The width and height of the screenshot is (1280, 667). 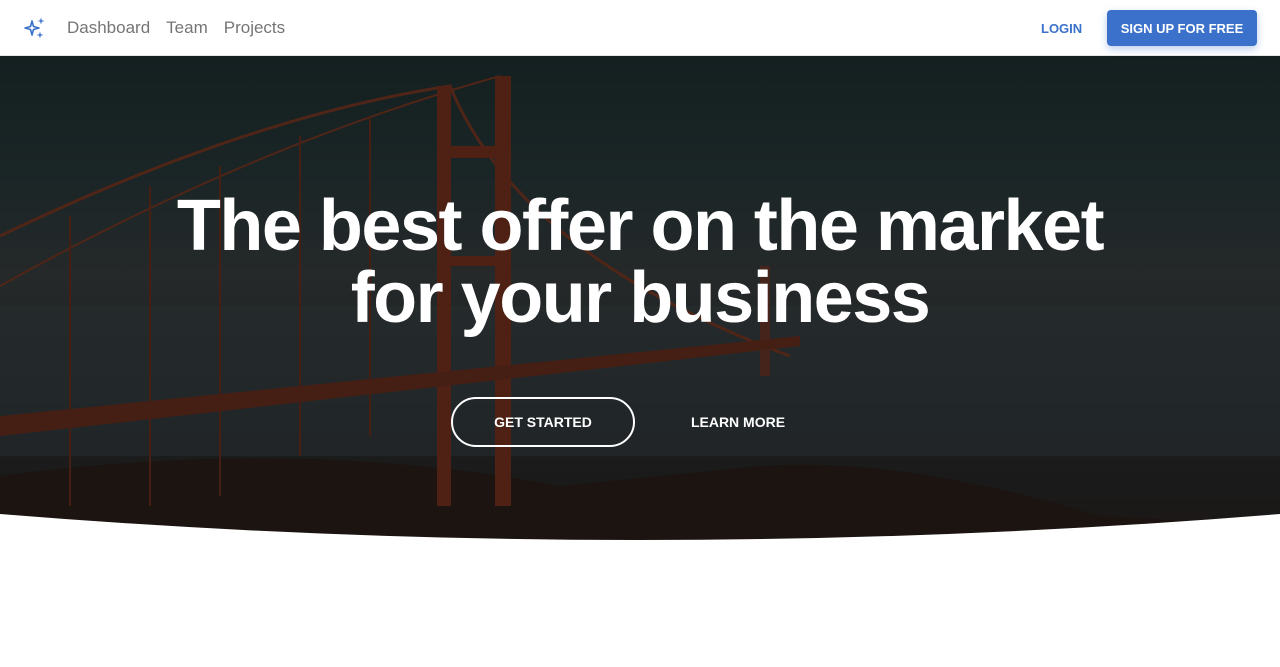 I want to click on nav-link-dashboard: Dashboard, so click(x=108, y=28).